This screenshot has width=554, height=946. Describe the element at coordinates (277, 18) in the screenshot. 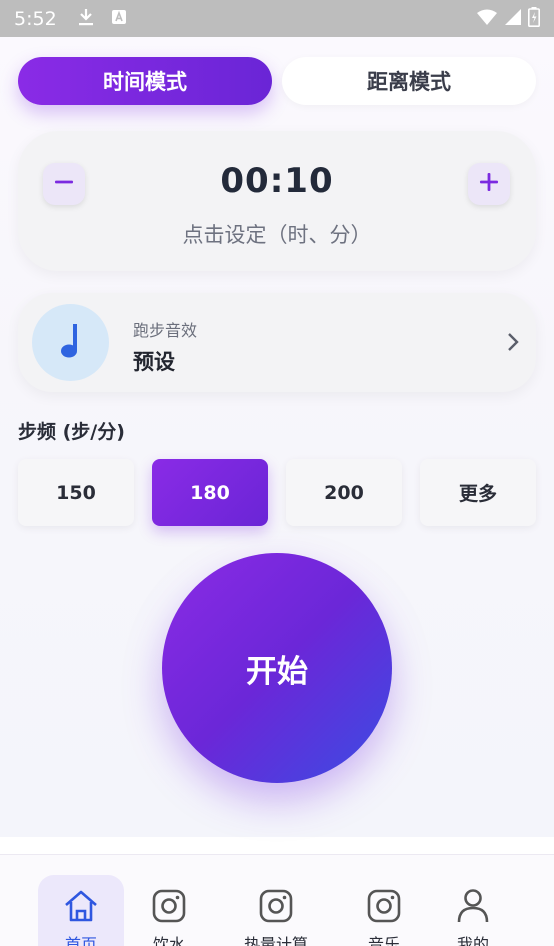

I see `status-bar: 5:52` at that location.